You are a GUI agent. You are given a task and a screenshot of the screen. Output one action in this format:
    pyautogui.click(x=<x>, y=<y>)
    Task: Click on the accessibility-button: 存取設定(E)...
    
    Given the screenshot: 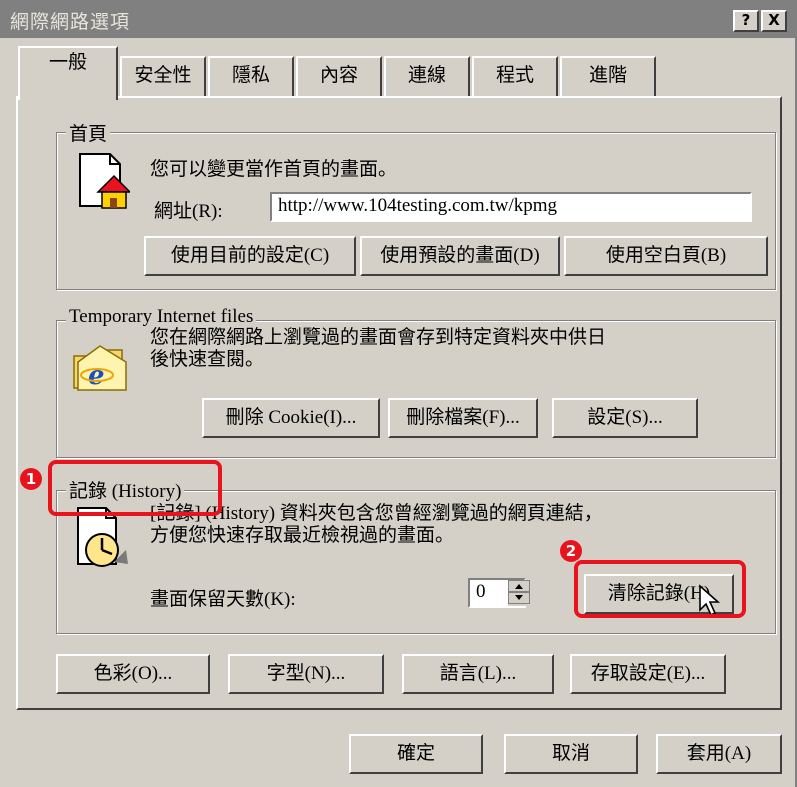 What is the action you would take?
    pyautogui.click(x=648, y=674)
    